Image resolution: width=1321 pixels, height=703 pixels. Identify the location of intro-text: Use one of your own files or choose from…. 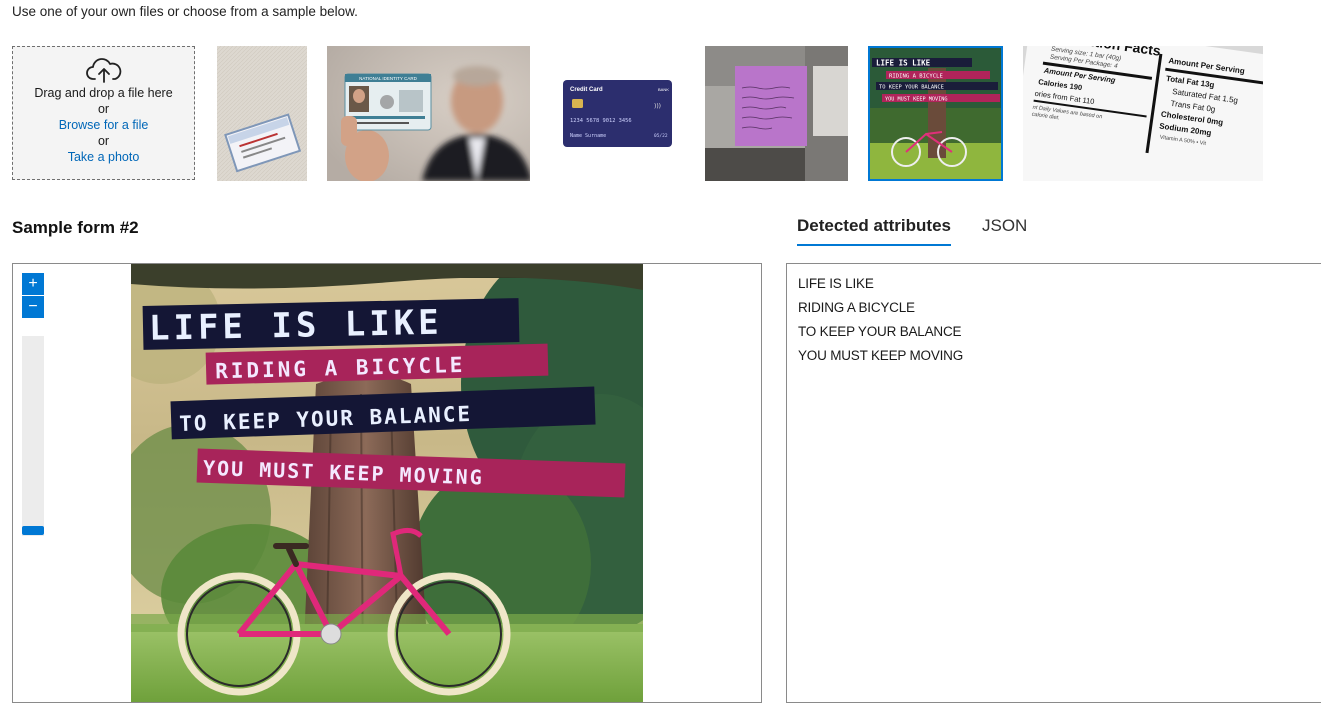
(185, 11).